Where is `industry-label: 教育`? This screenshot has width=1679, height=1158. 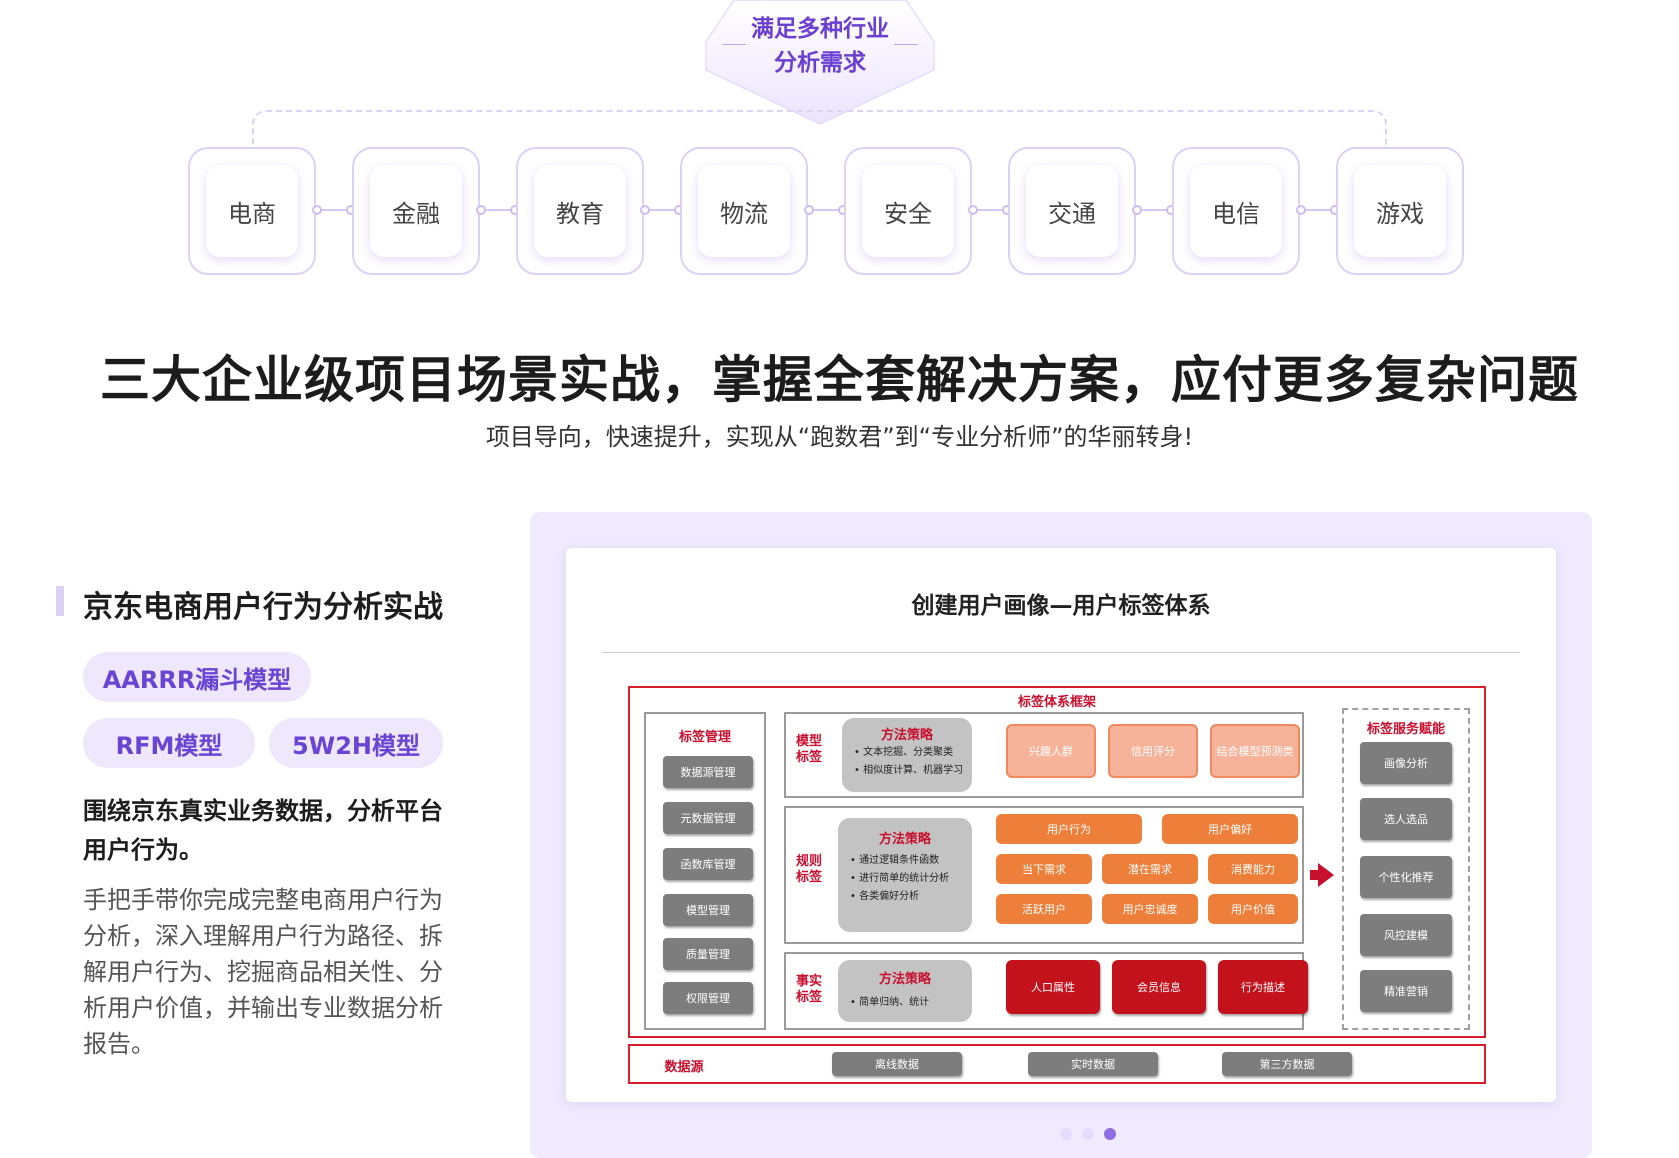 industry-label: 教育 is located at coordinates (580, 211).